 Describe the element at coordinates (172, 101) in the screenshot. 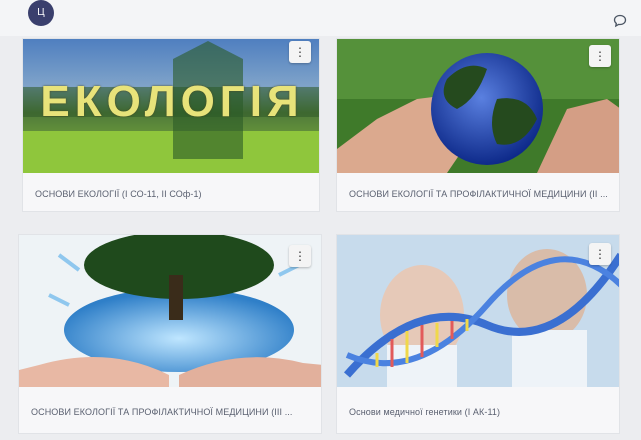

I see `ecology-word: ЕКОЛОГІЯ` at that location.